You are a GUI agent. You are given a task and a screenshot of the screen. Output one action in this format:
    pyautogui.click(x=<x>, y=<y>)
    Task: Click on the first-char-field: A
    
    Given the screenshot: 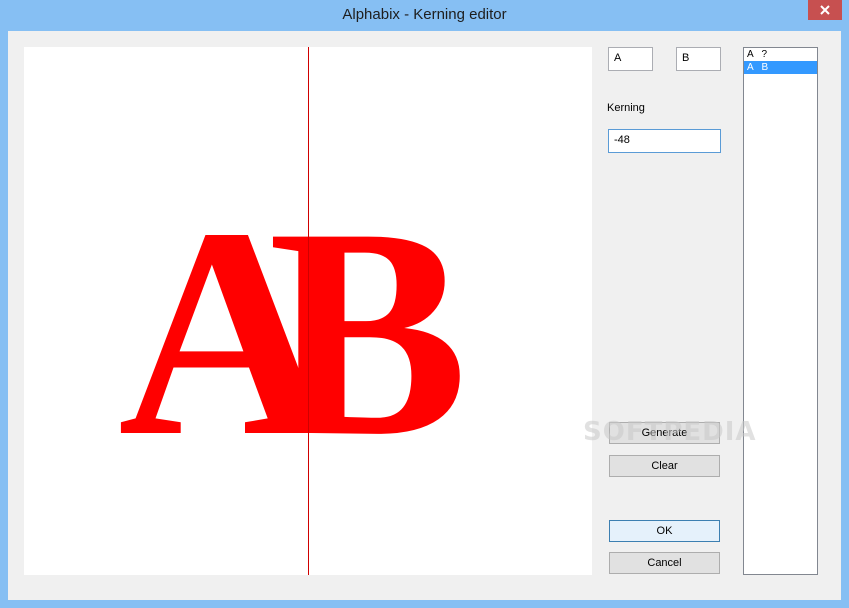 What is the action you would take?
    pyautogui.click(x=630, y=59)
    